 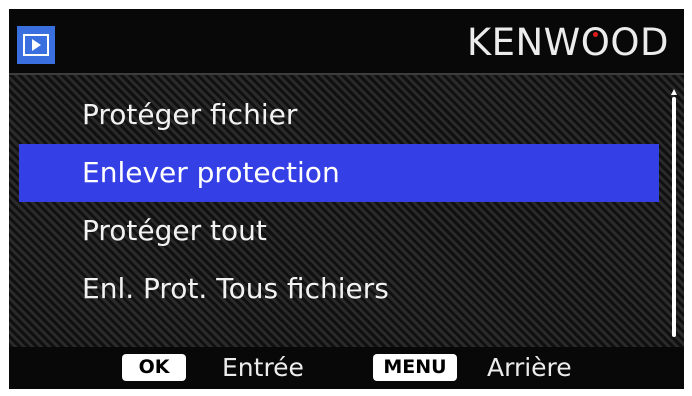 I want to click on brand-logo-prefix: KENW, so click(x=523, y=42).